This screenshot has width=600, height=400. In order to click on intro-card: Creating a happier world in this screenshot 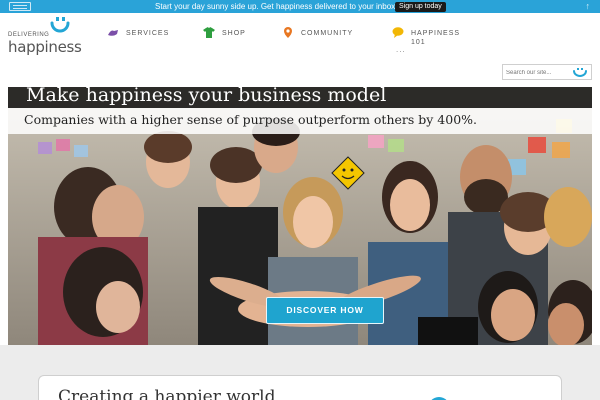, I will do `click(300, 387)`.